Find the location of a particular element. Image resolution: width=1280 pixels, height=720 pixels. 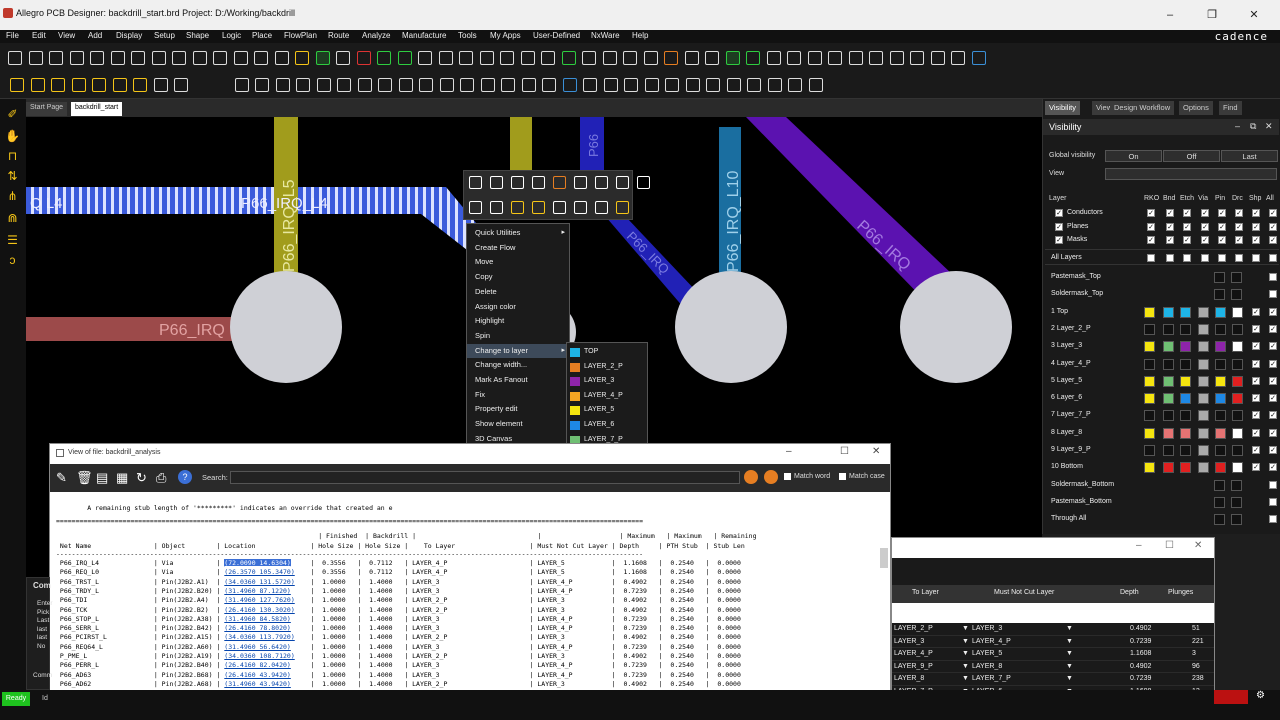

layer-row: 7 Layer_7_P ✓ ✓ is located at coordinates (1162, 415).